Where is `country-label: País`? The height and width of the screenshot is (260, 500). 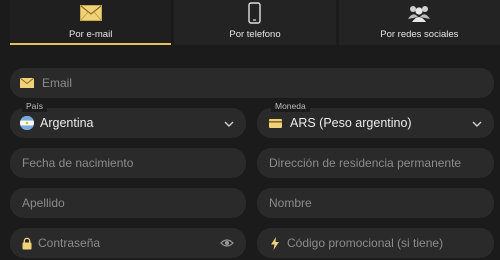
country-label: País is located at coordinates (35, 106).